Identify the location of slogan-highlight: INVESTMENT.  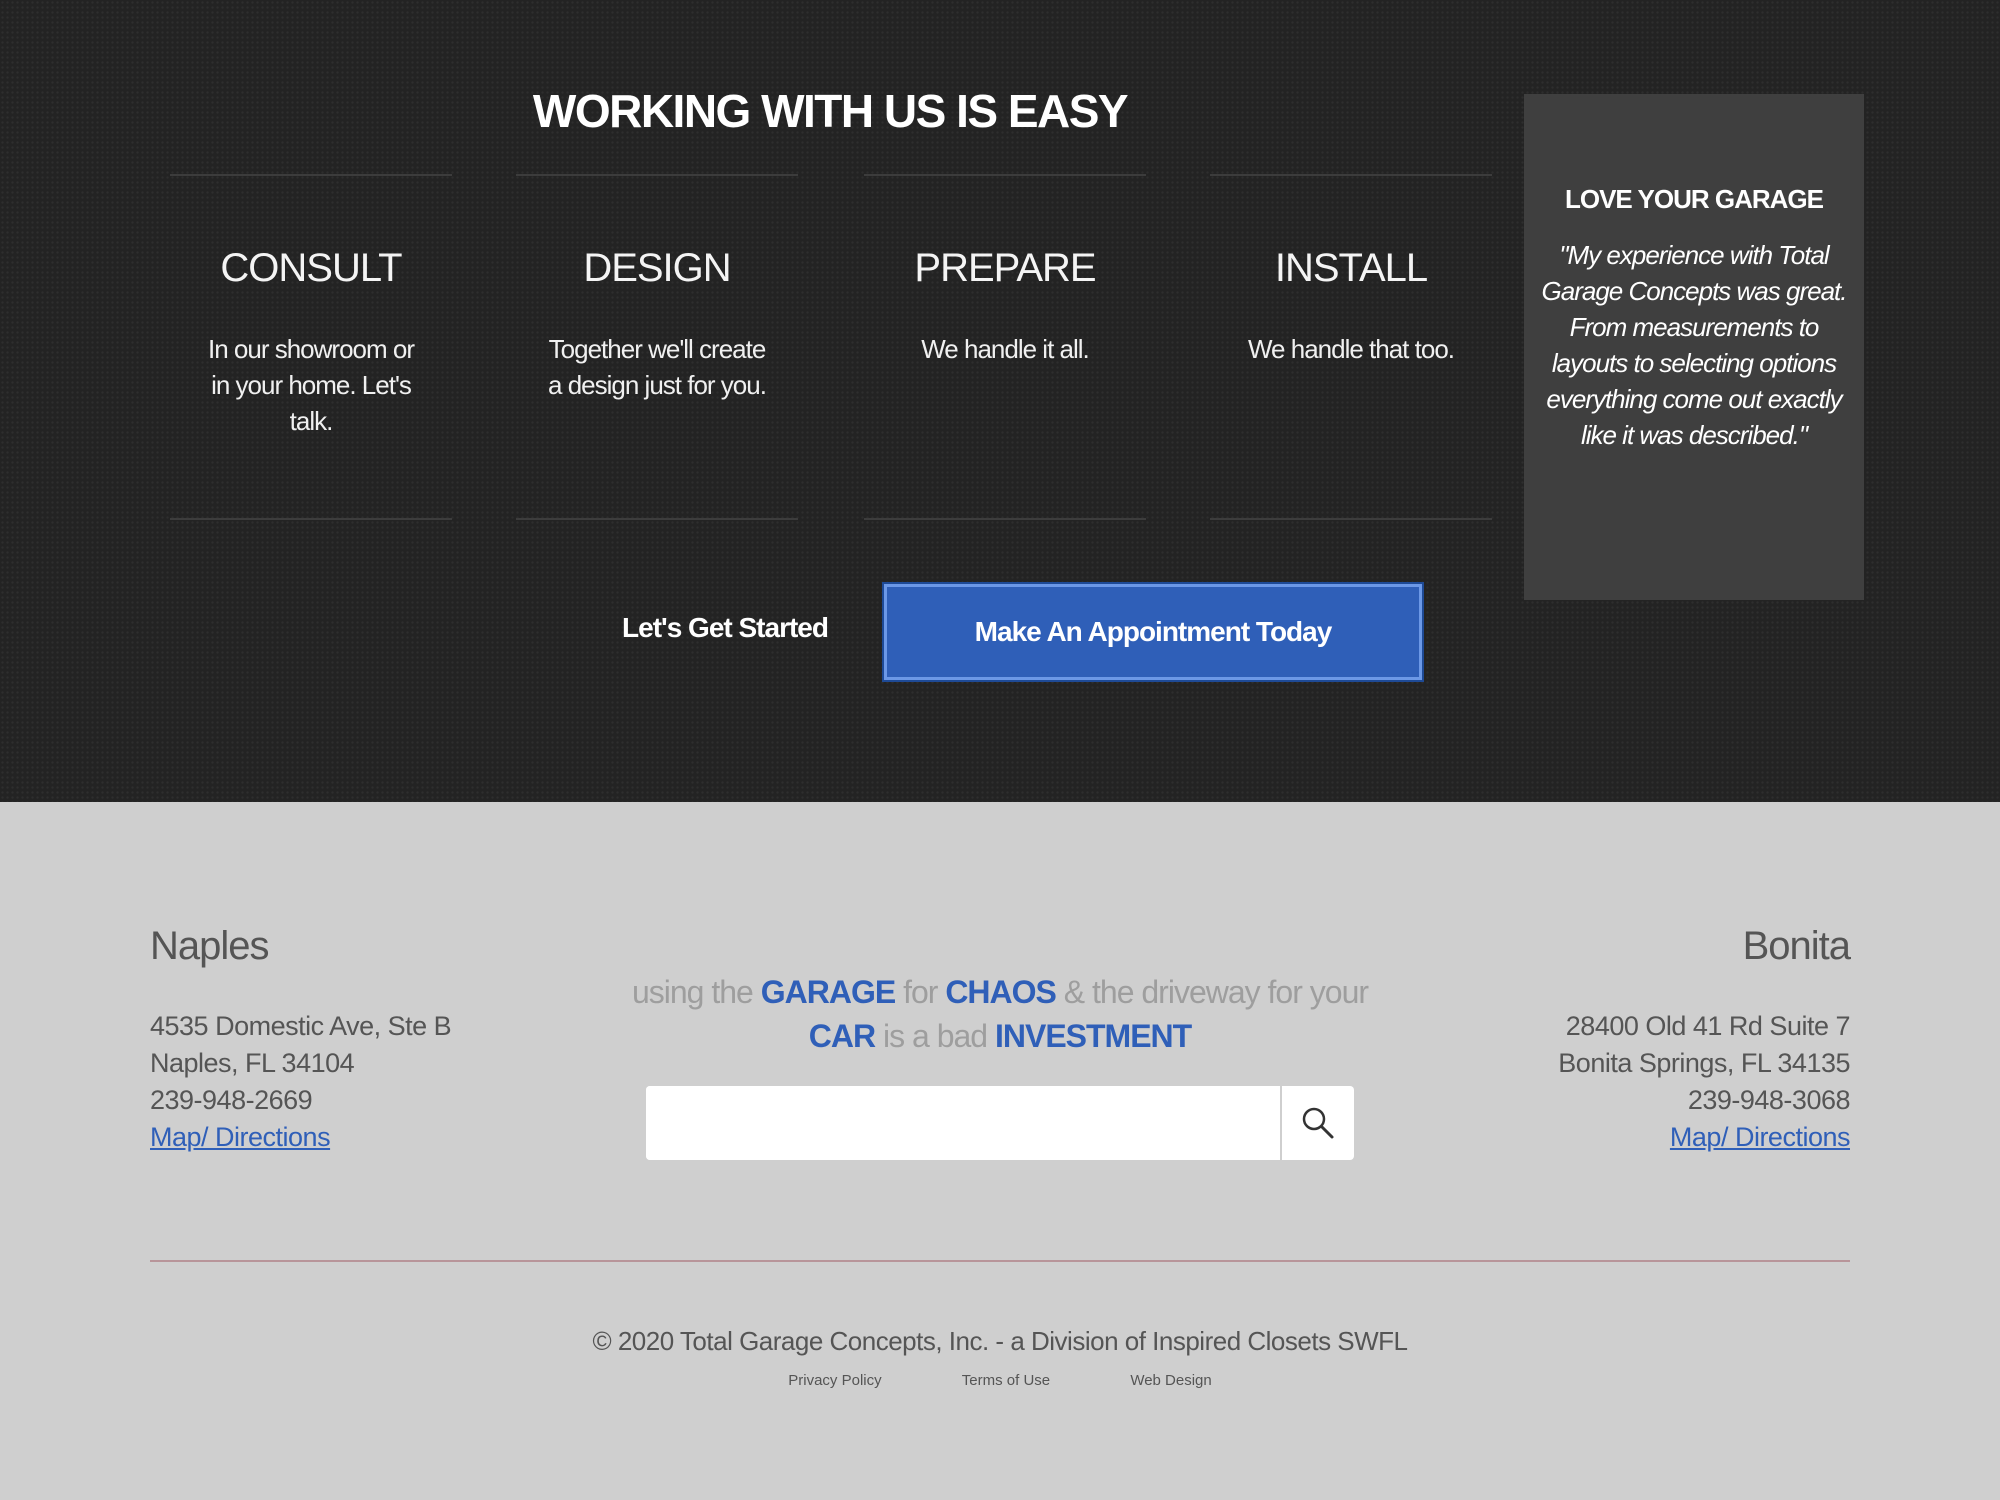
(1093, 1036).